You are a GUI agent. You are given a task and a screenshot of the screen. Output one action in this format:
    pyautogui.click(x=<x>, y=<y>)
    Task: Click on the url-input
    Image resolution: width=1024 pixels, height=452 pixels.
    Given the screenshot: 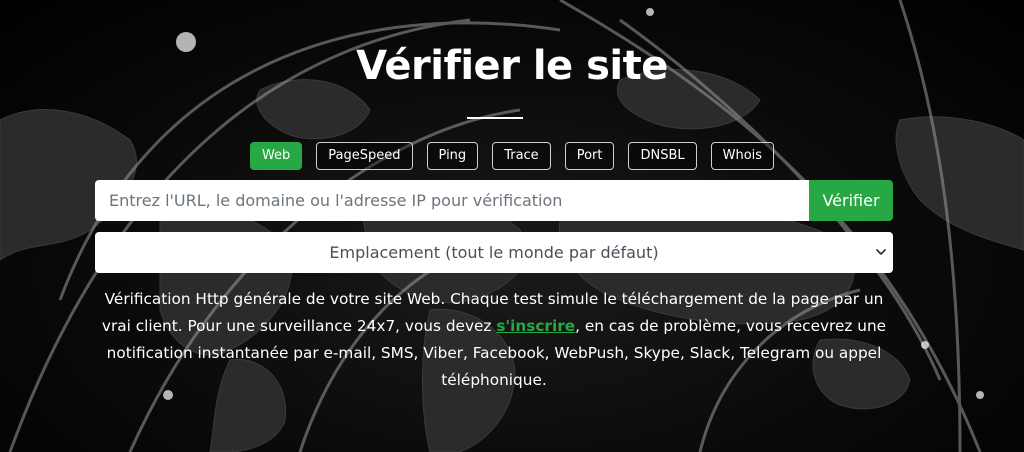 What is the action you would take?
    pyautogui.click(x=452, y=200)
    